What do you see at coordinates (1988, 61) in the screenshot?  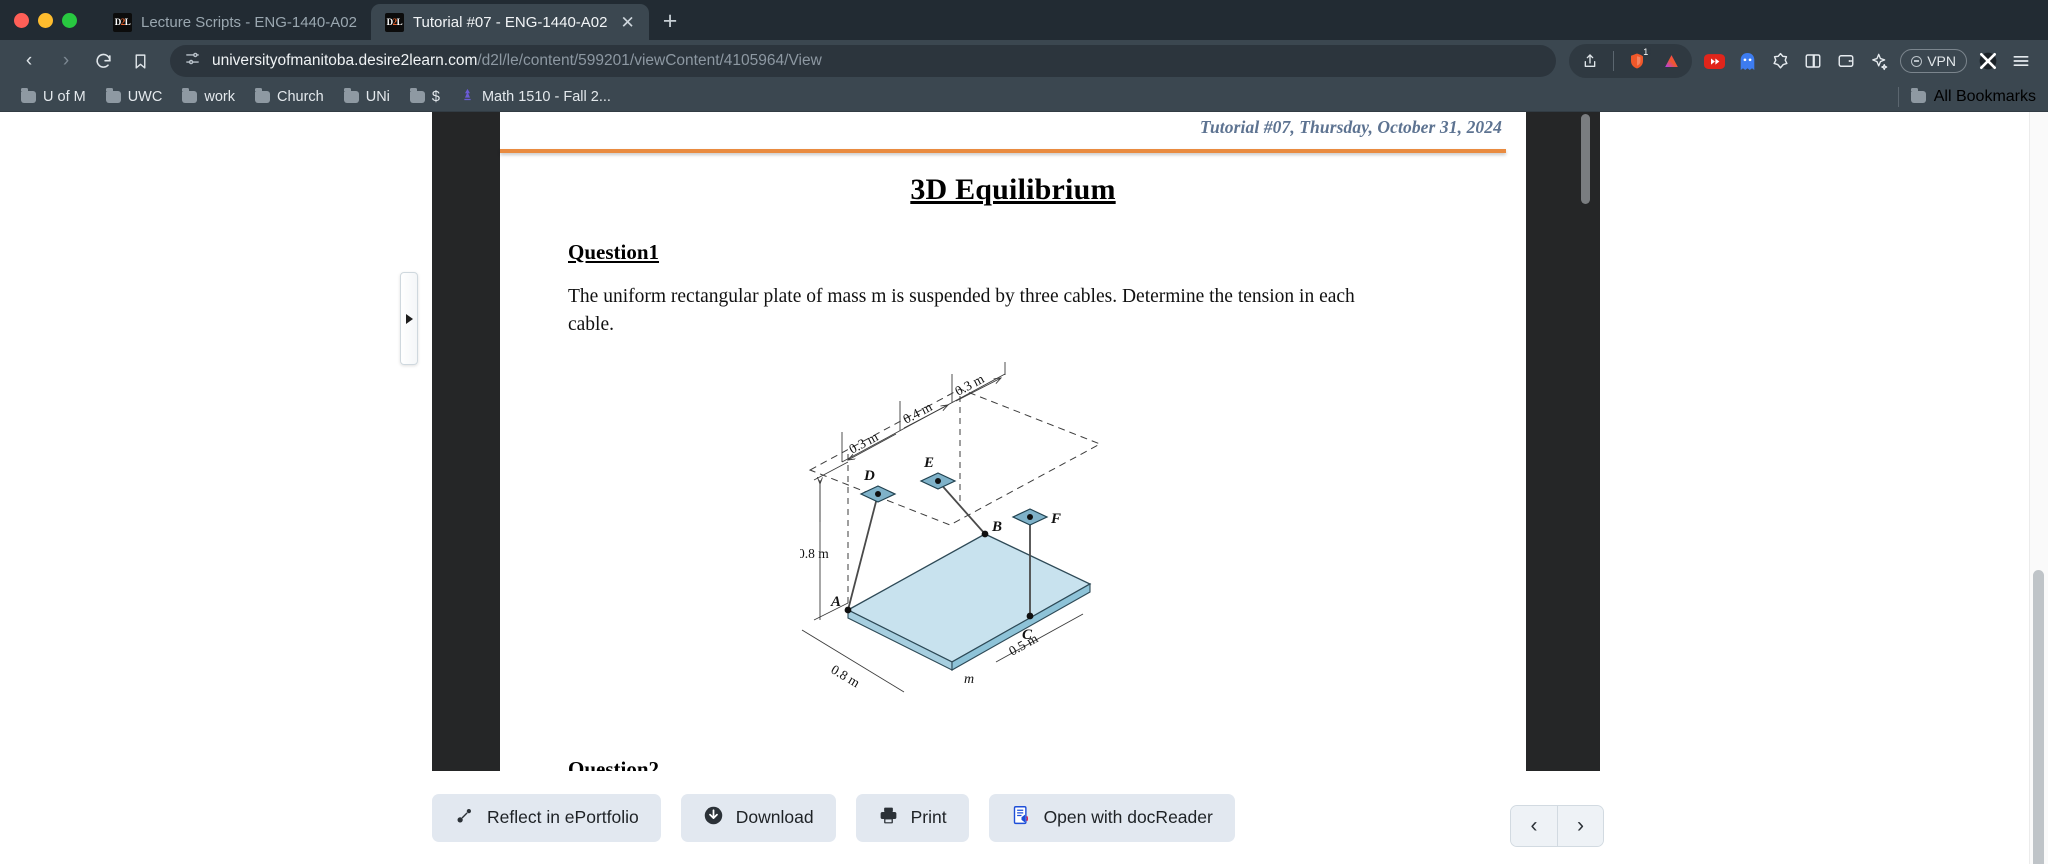 I see `brave-vpn-icon` at bounding box center [1988, 61].